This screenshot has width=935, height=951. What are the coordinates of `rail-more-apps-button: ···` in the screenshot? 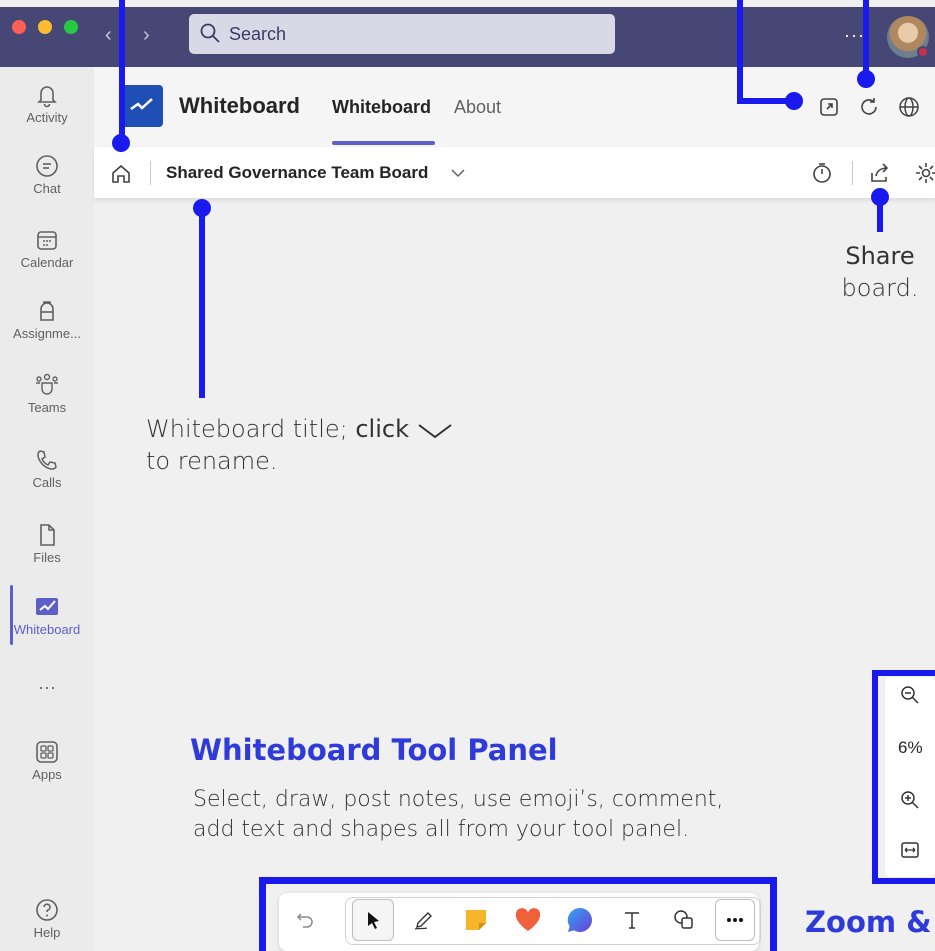 It's located at (47, 707).